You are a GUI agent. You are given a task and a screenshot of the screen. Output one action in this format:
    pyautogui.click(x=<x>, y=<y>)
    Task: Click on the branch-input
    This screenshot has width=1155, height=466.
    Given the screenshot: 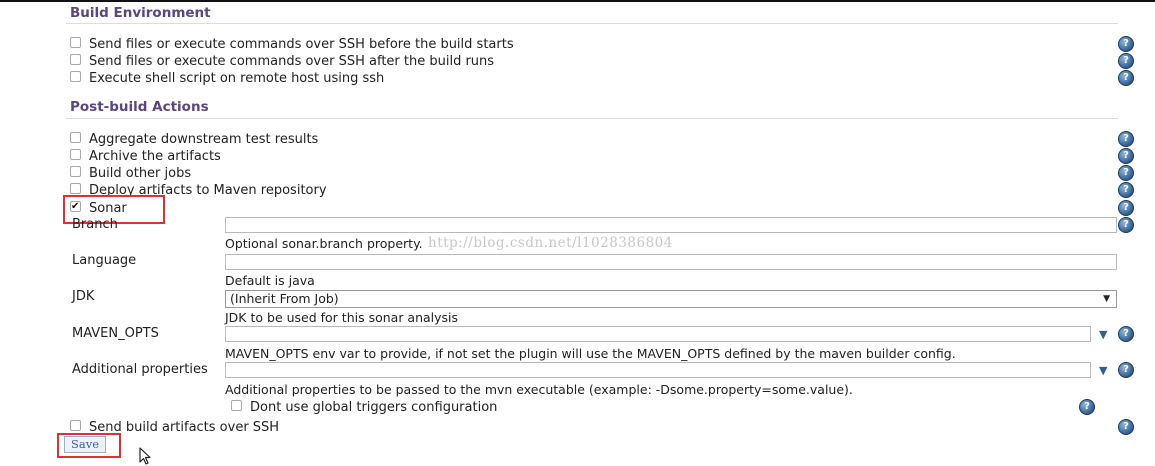 What is the action you would take?
    pyautogui.click(x=671, y=225)
    